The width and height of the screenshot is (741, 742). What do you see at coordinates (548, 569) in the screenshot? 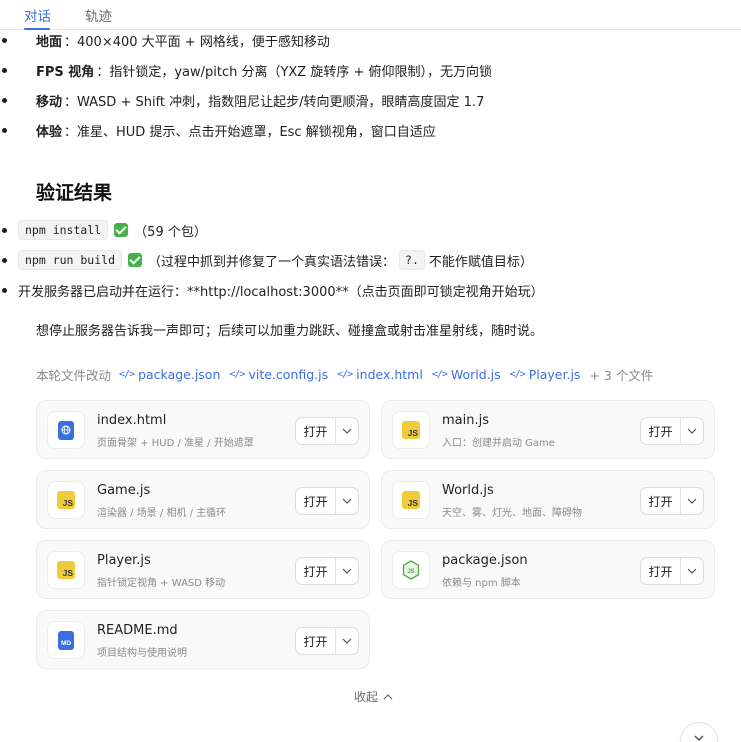
I see `file-card-package-json: JS package.json 依赖与 npm 脚本 打开` at bounding box center [548, 569].